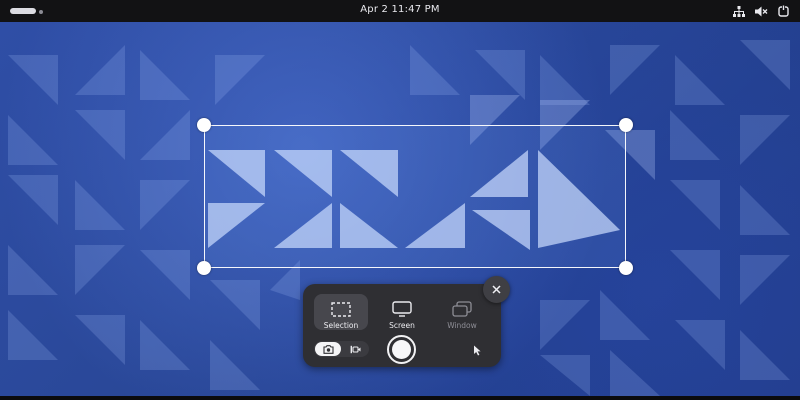  I want to click on volume-muted-icon, so click(761, 11).